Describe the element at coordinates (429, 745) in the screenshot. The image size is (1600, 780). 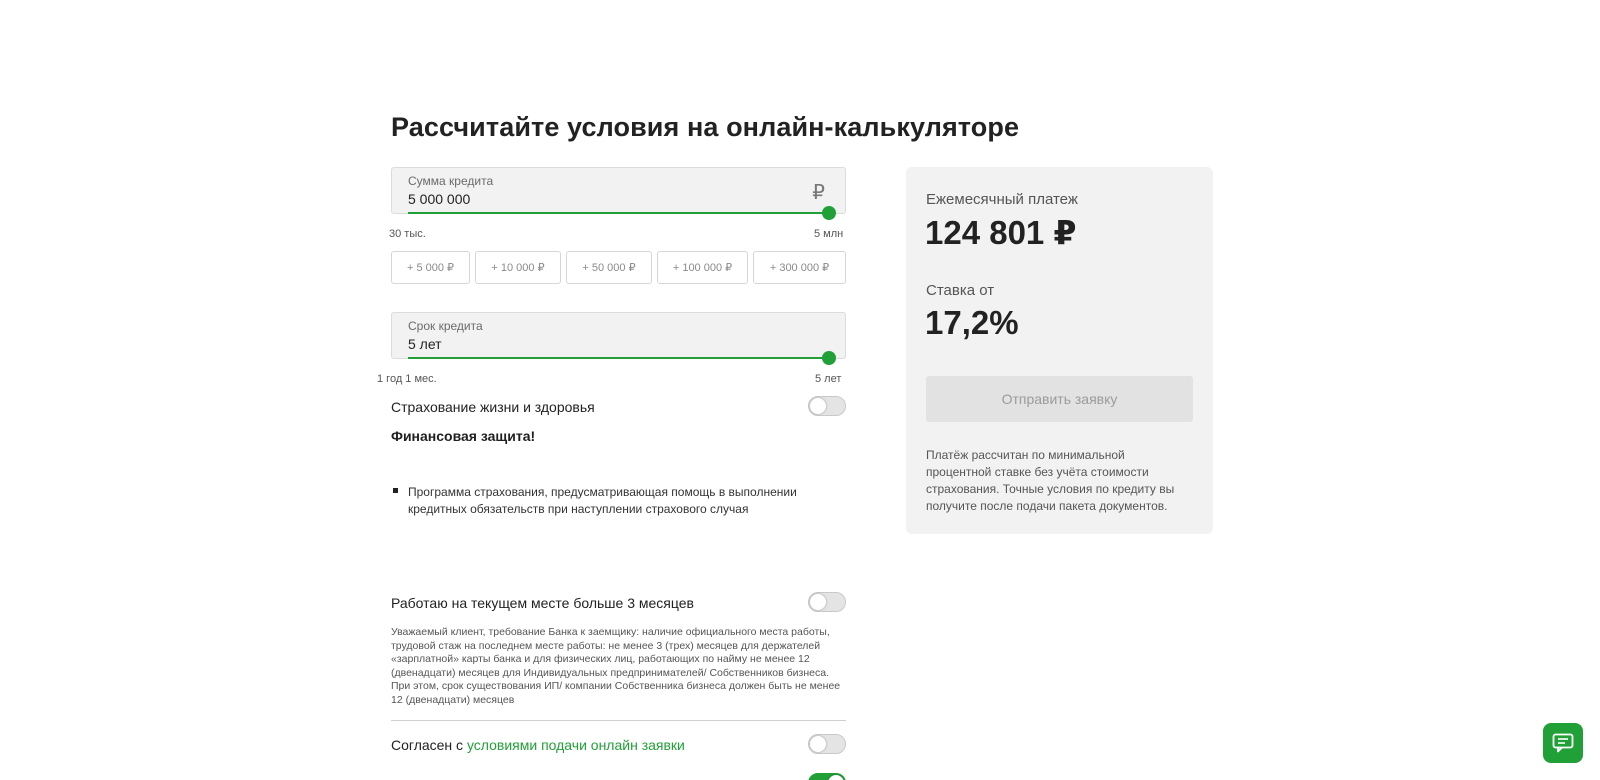
I see `agreement-prefix: Согласен с` at that location.